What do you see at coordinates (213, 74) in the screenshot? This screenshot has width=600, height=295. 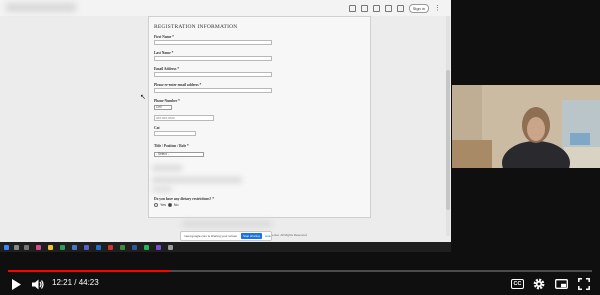 I see `email-input` at bounding box center [213, 74].